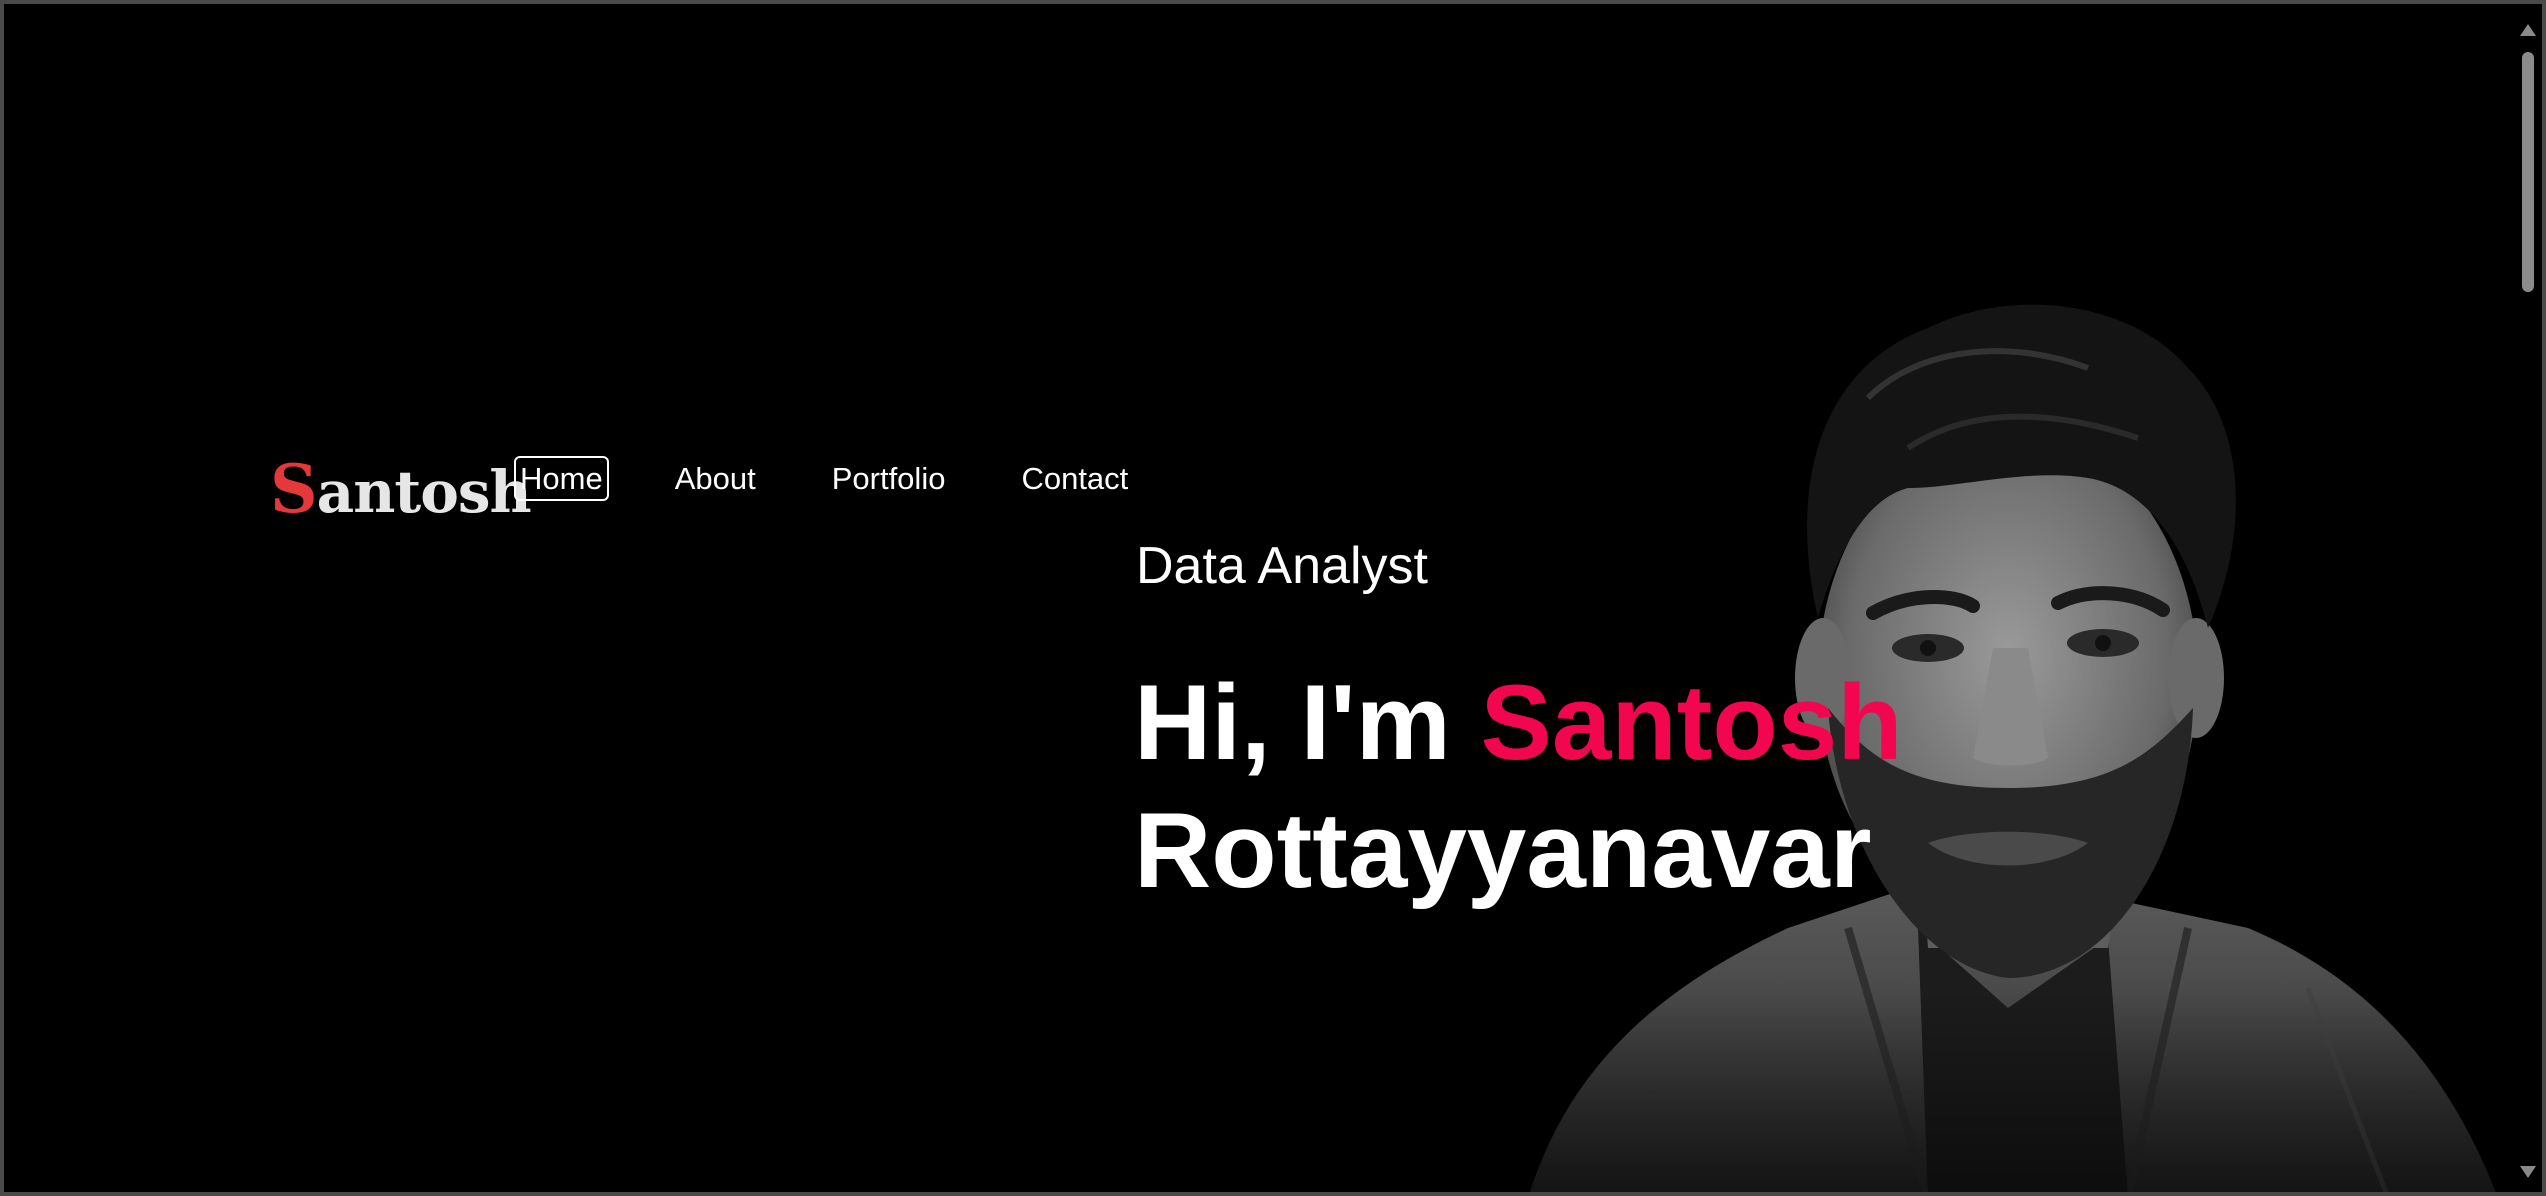 The height and width of the screenshot is (1196, 2546). Describe the element at coordinates (715, 478) in the screenshot. I see `nav-about-link: About` at that location.